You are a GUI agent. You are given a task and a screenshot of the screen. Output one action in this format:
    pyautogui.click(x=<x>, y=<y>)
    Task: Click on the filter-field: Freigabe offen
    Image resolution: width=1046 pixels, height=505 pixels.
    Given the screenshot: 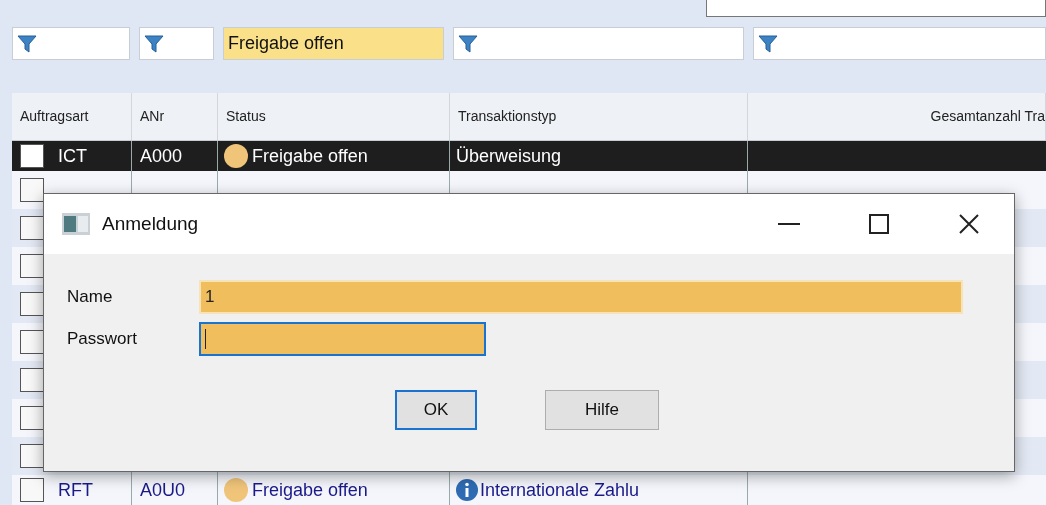 What is the action you would take?
    pyautogui.click(x=333, y=43)
    